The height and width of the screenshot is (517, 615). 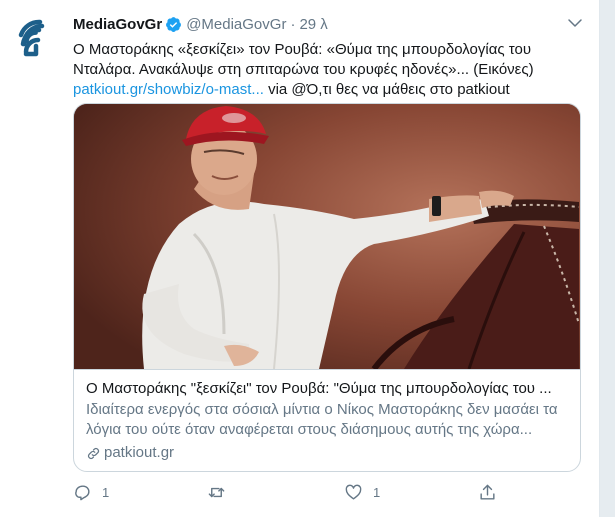 I want to click on broadcast-logo-icon, so click(x=36, y=38).